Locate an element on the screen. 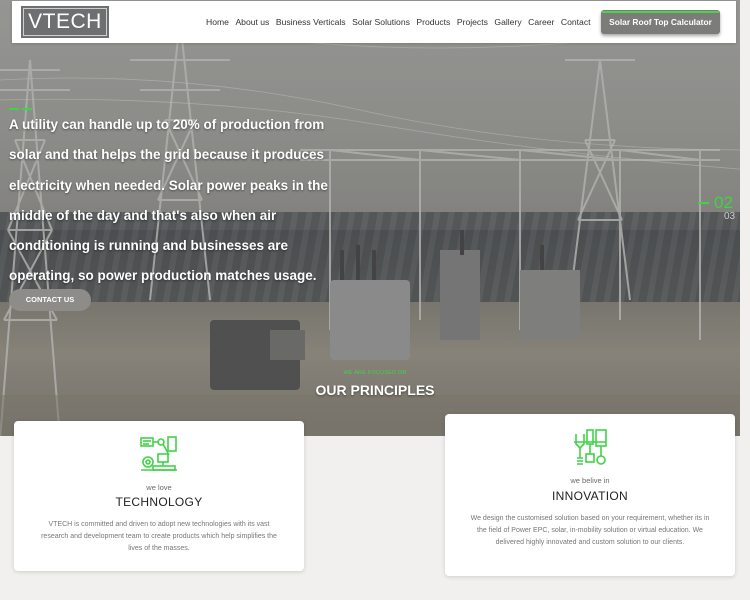 The width and height of the screenshot is (750, 600). nav-business-verticals: Business Verticals is located at coordinates (311, 22).